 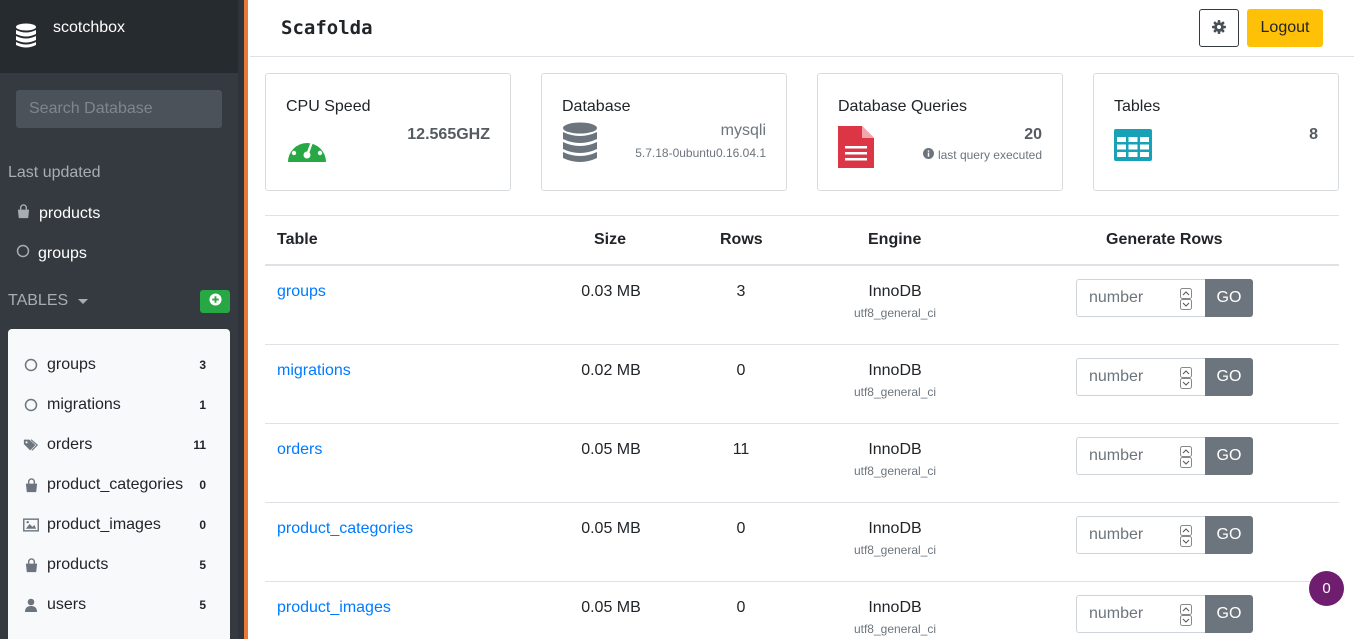 What do you see at coordinates (610, 239) in the screenshot?
I see `column-header-size: Size` at bounding box center [610, 239].